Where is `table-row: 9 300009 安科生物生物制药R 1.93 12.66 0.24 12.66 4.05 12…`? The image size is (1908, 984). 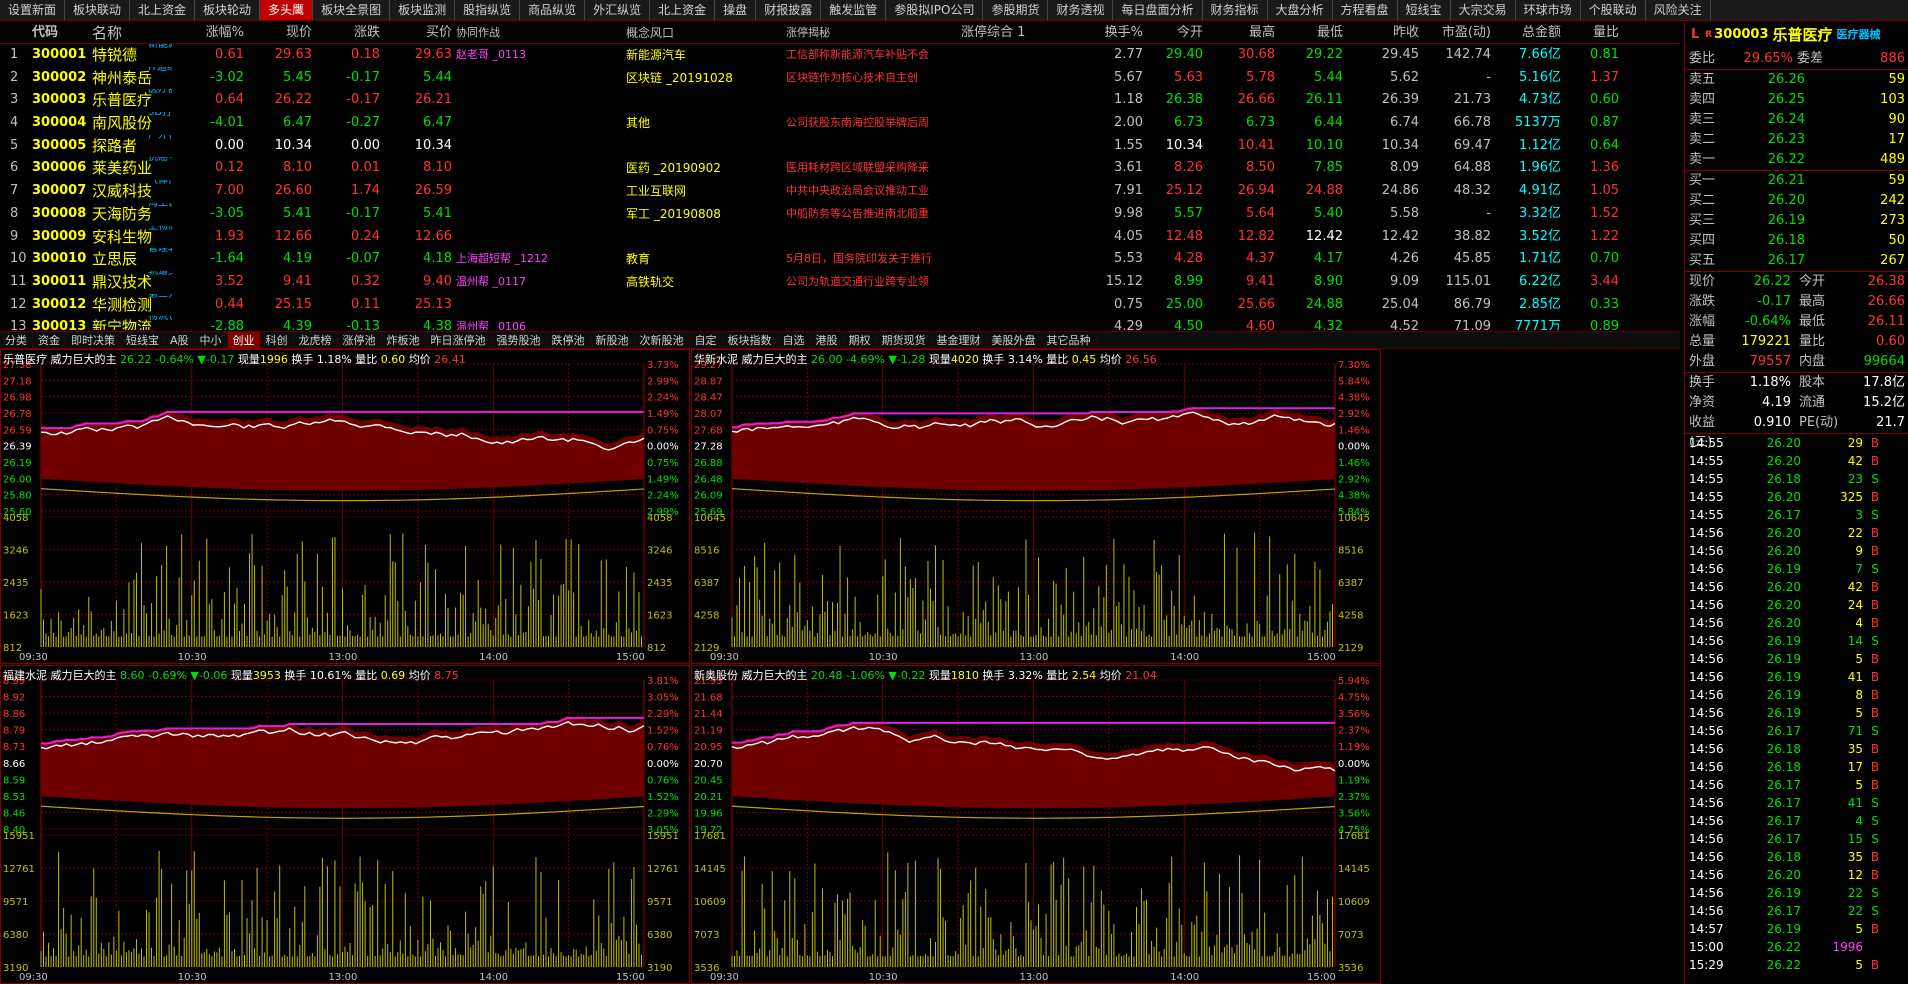 table-row: 9 300009 安科生物生物制药R 1.93 12.66 0.24 12.66 4.05 12… is located at coordinates (840, 237).